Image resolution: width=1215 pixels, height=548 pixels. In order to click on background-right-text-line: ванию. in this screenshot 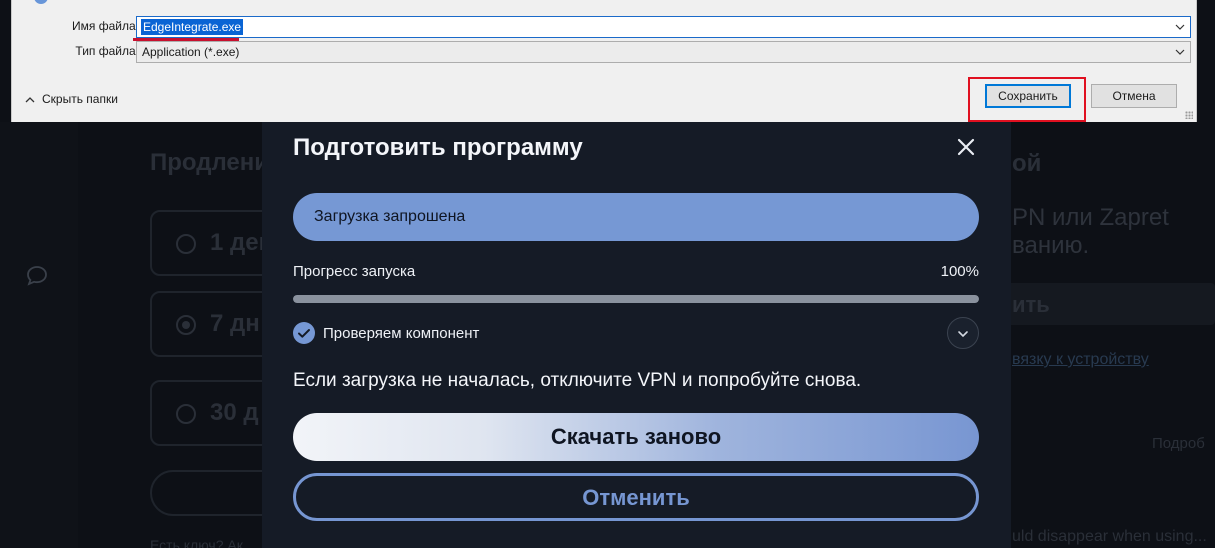, I will do `click(1051, 245)`.